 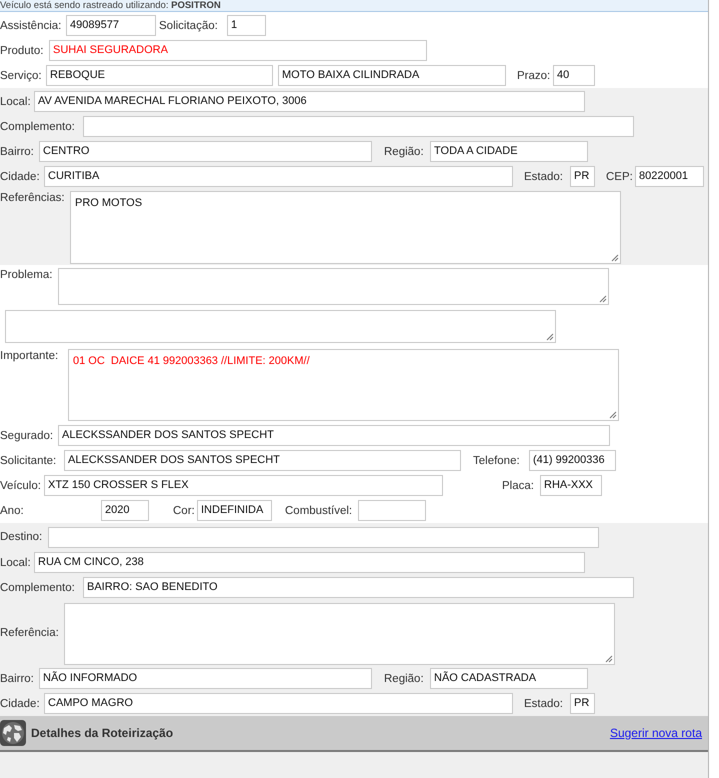 I want to click on field-label: Destino:, so click(x=22, y=537).